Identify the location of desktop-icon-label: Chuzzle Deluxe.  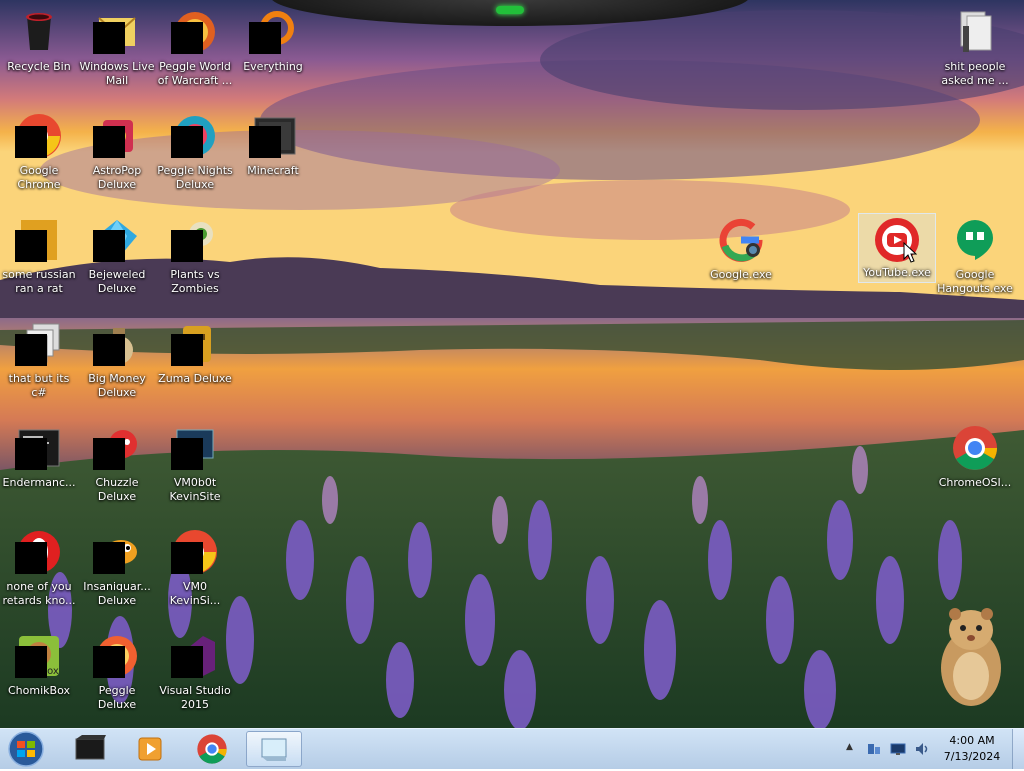
(117, 489).